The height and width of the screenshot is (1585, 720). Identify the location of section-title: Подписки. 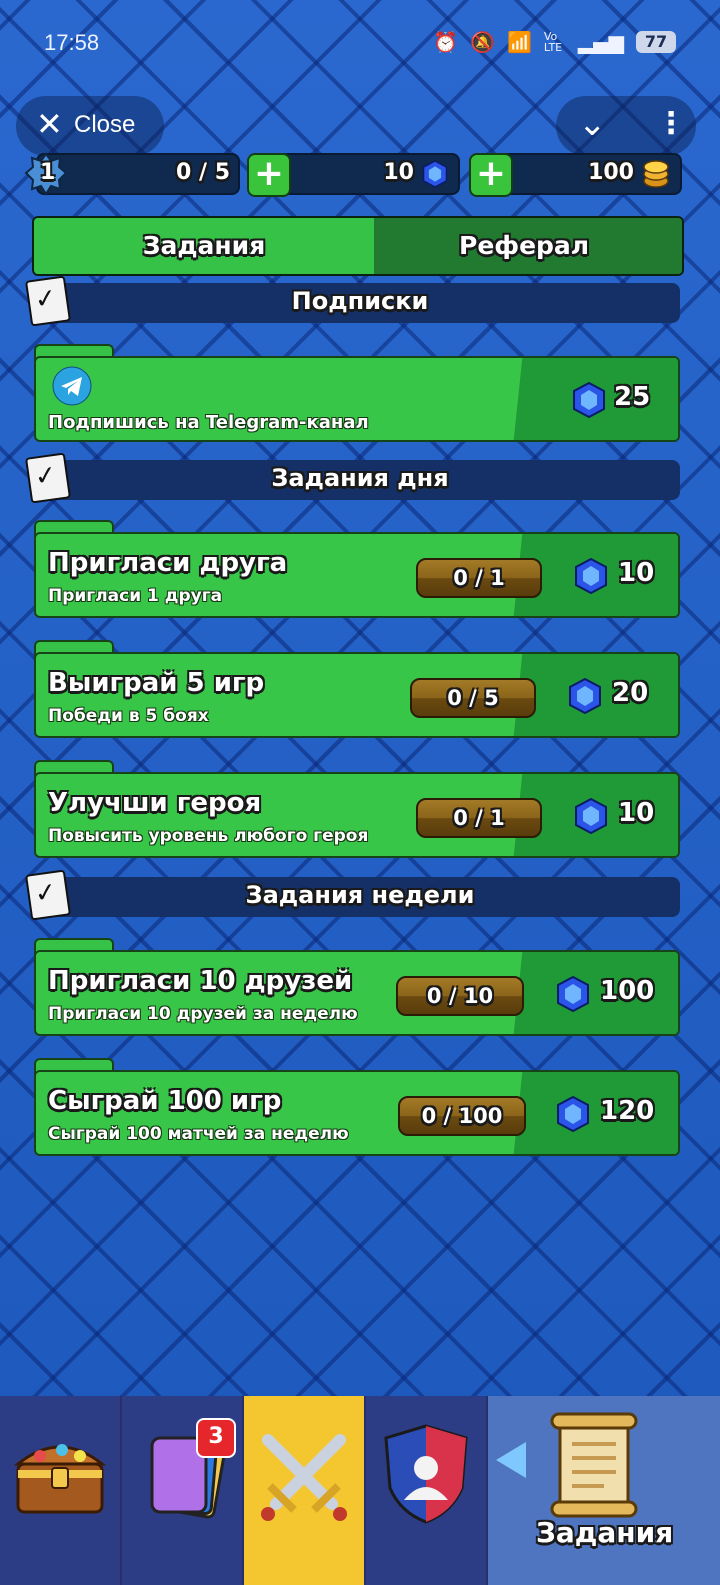
(360, 301).